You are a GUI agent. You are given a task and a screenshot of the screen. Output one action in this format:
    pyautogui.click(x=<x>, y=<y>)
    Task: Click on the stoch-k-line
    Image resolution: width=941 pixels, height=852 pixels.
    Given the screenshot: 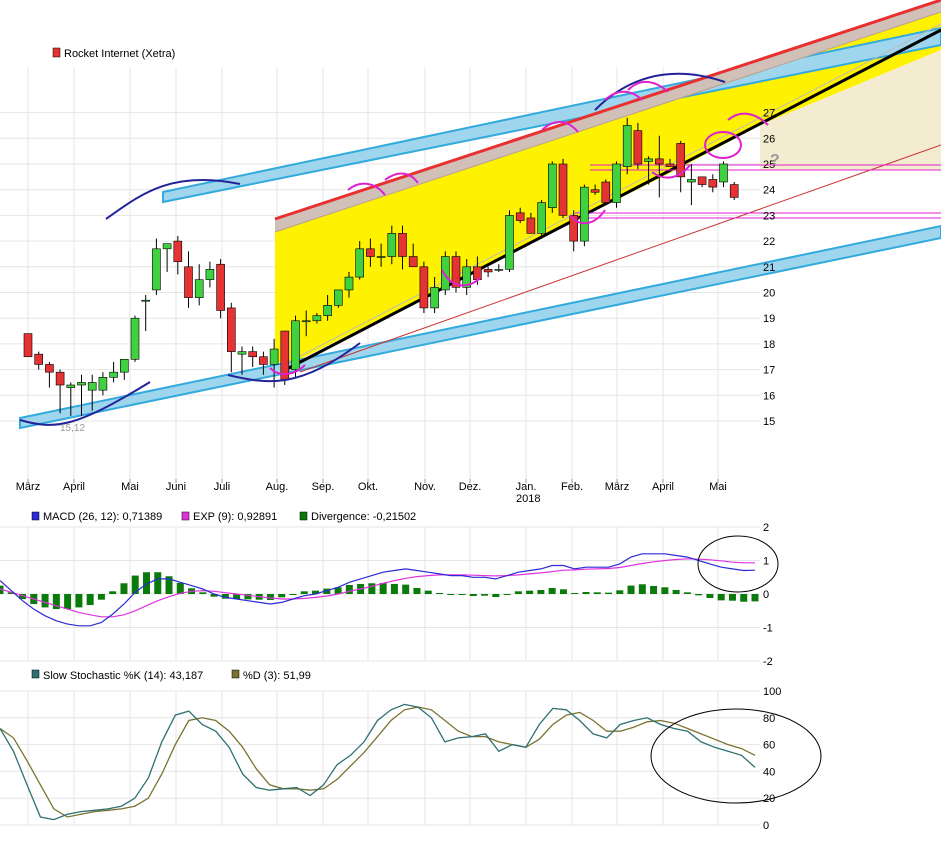 What is the action you would take?
    pyautogui.click(x=378, y=762)
    